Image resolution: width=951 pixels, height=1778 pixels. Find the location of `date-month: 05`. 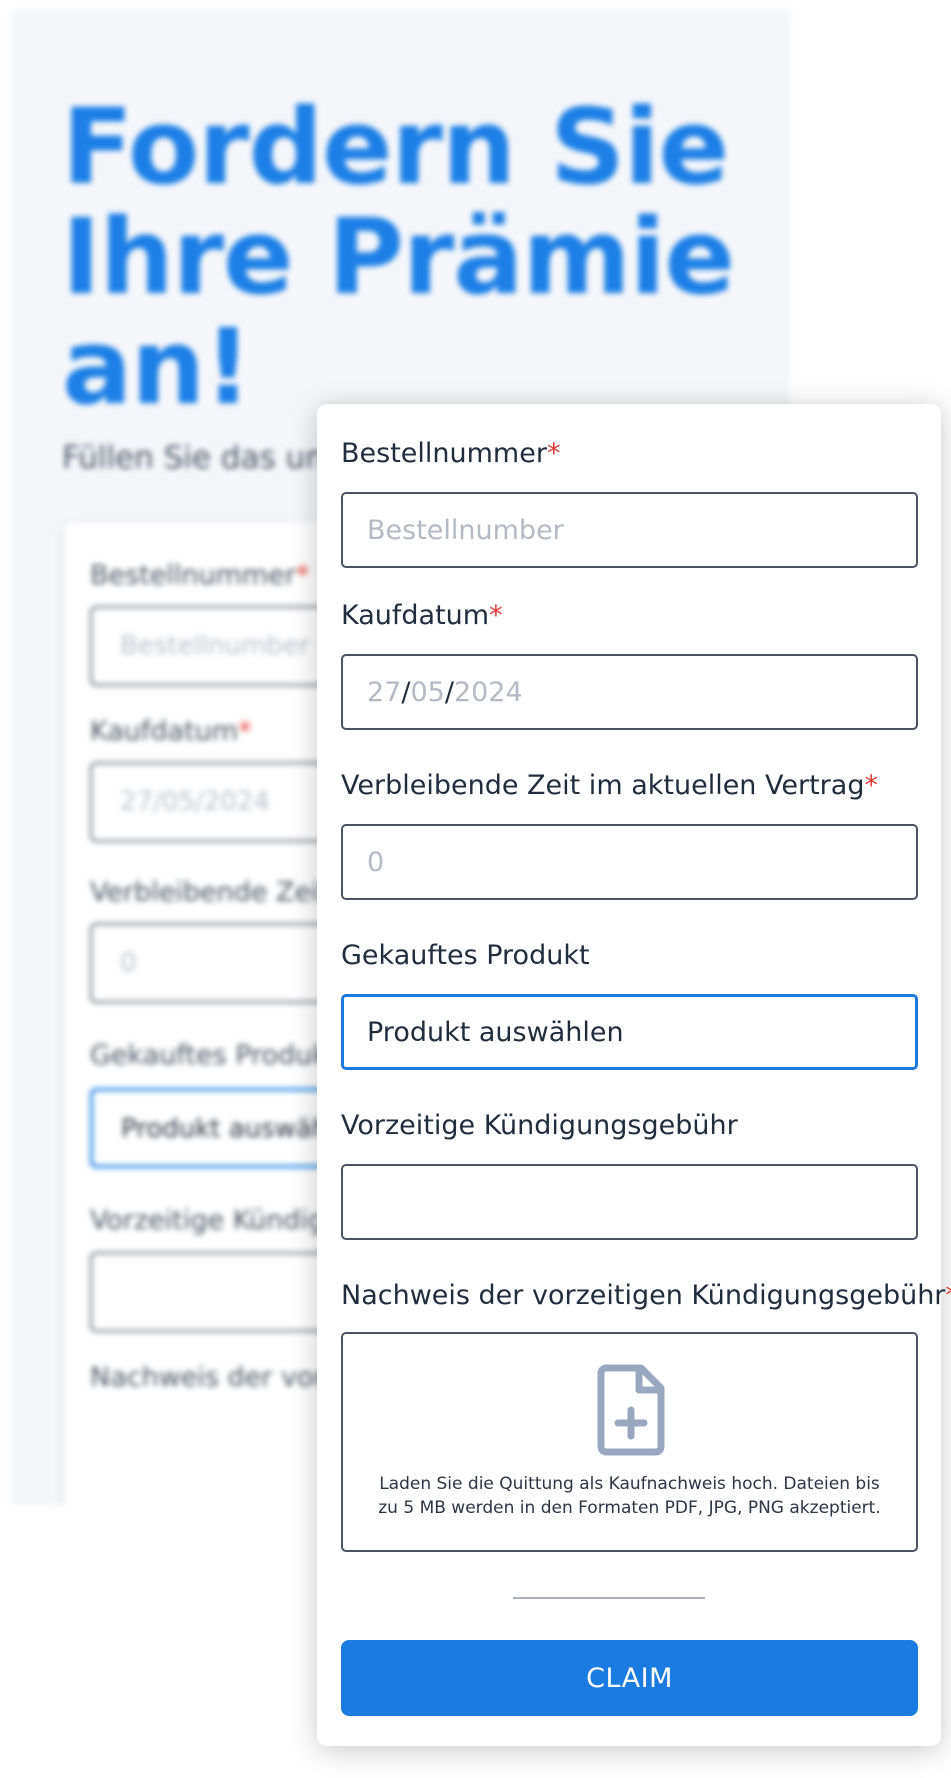

date-month: 05 is located at coordinates (427, 692).